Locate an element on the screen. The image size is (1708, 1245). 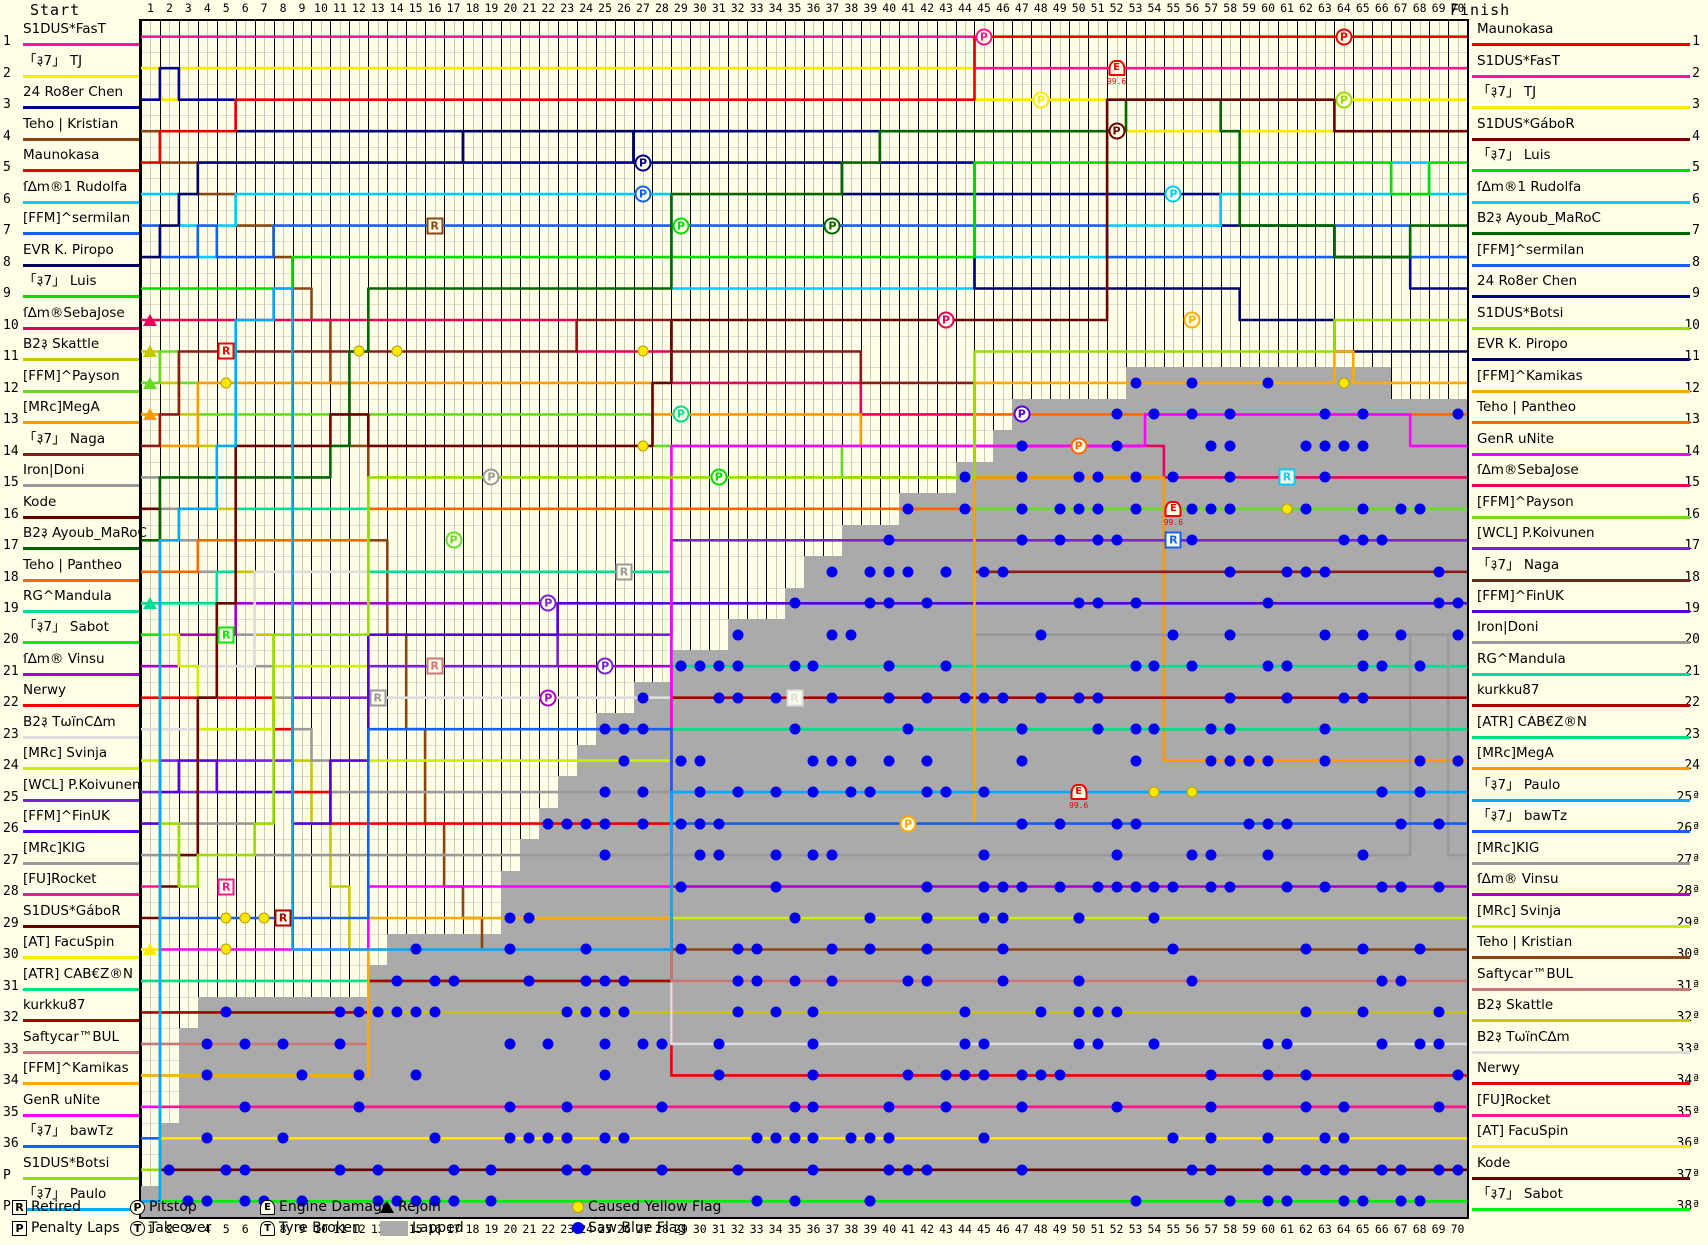
finish-order-position: 3 is located at coordinates (1696, 105).